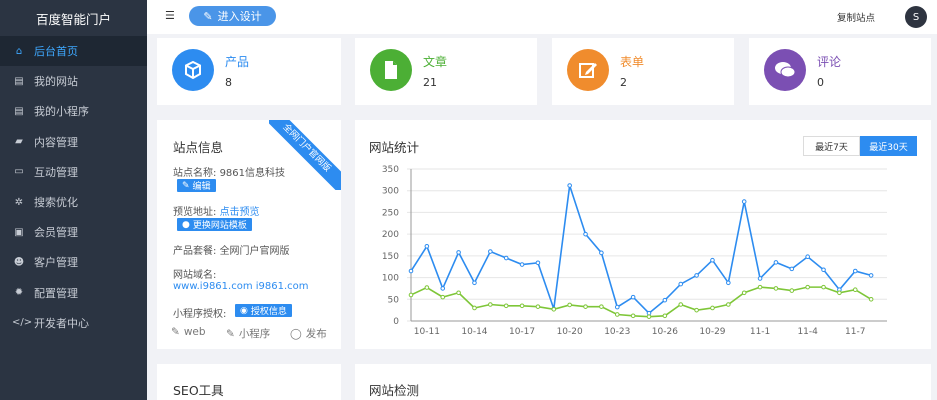  I want to click on sidebar-item-9: </> 开发者中心, so click(73, 323).